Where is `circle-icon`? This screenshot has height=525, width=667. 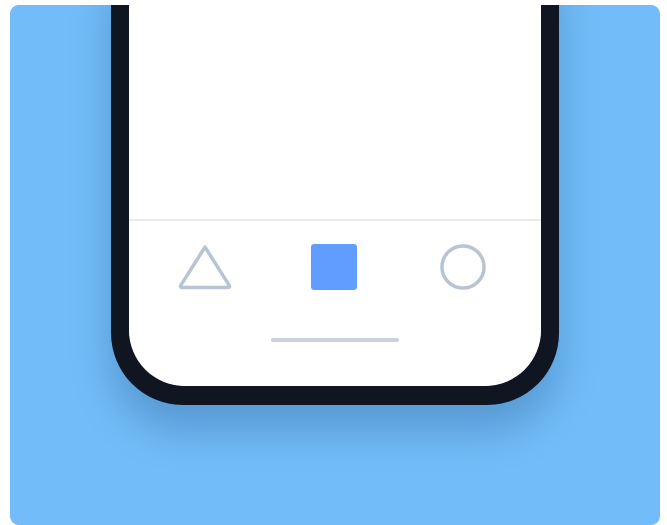
circle-icon is located at coordinates (463, 267).